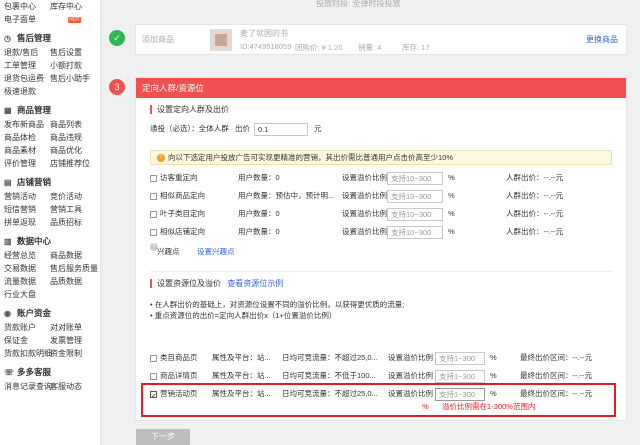  Describe the element at coordinates (216, 251) in the screenshot. I see `set-interest-link: 设置兴趣点` at that location.